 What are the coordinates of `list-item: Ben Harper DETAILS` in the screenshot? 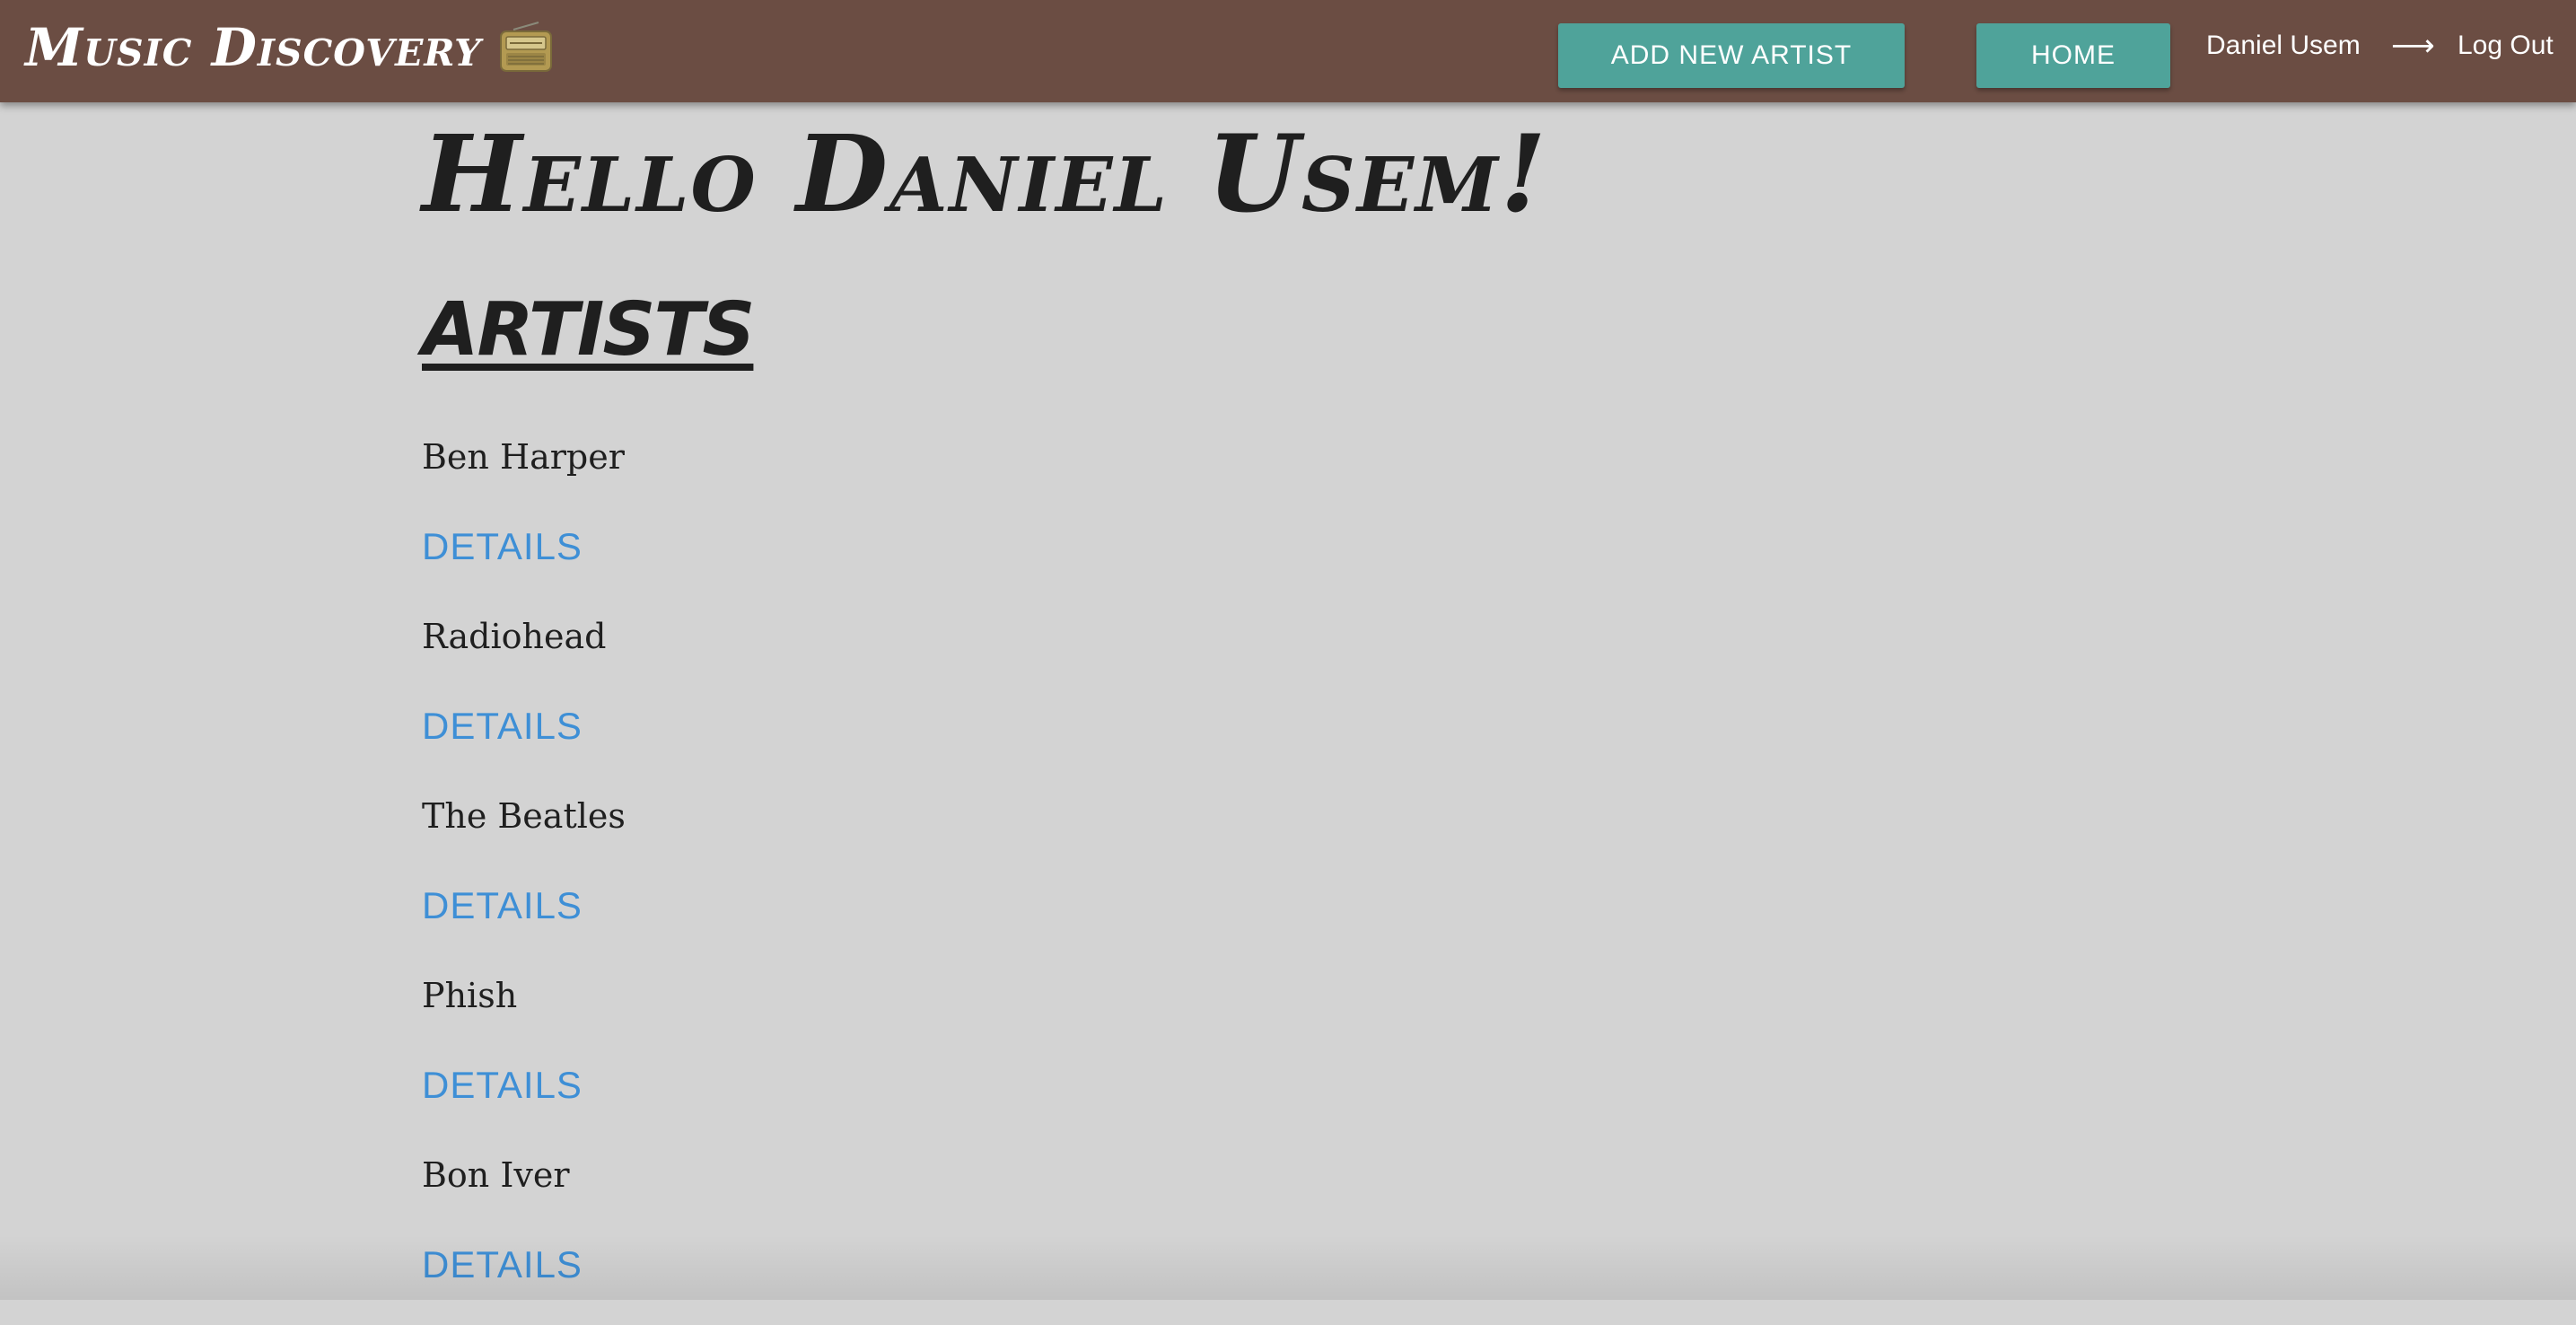 It's located at (870, 517).